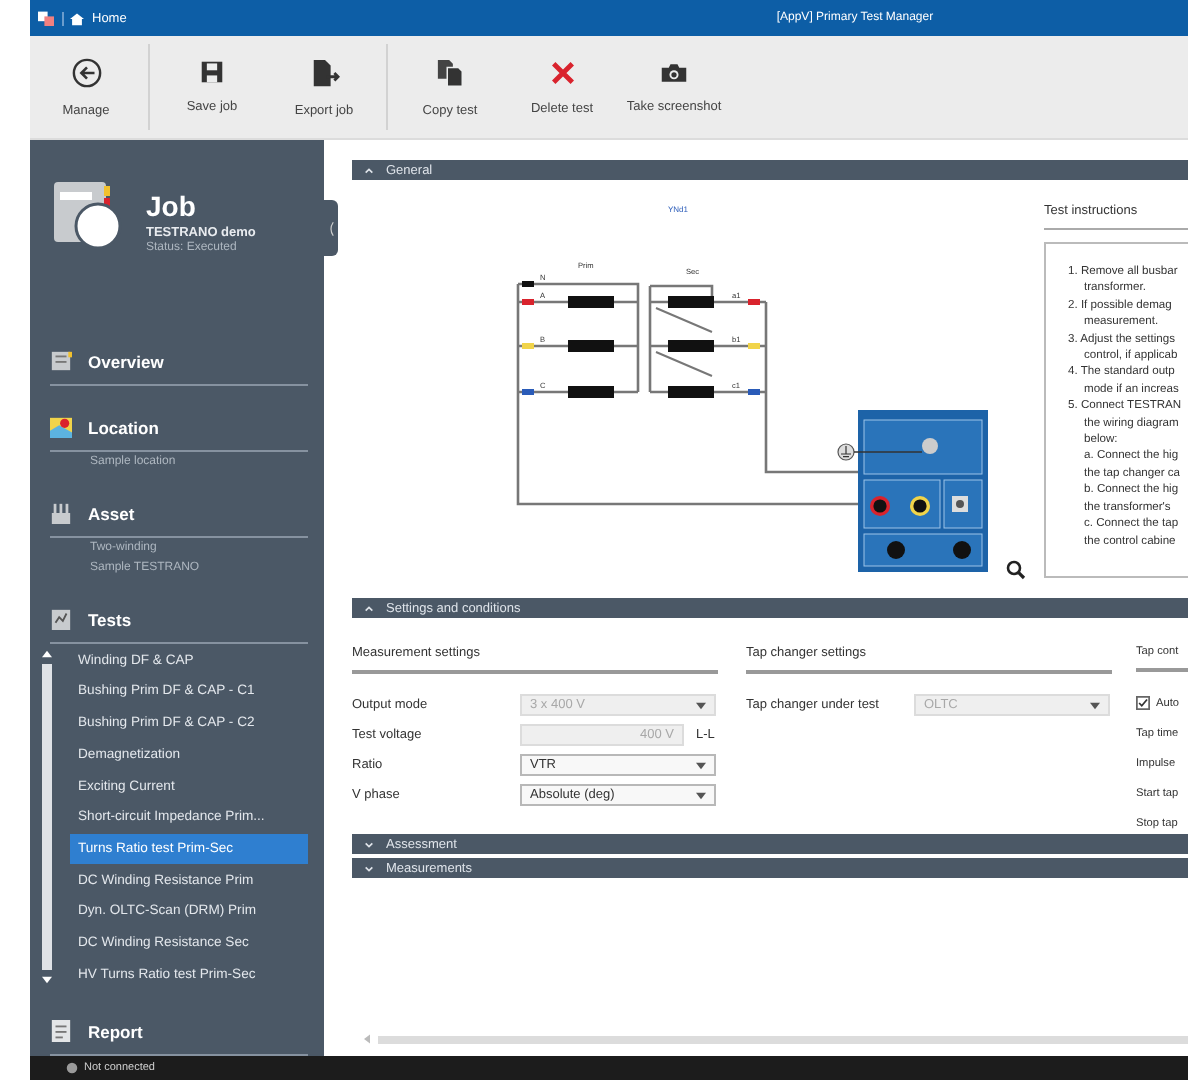 The image size is (1188, 1080). What do you see at coordinates (450, 72) in the screenshot?
I see `copy-icon` at bounding box center [450, 72].